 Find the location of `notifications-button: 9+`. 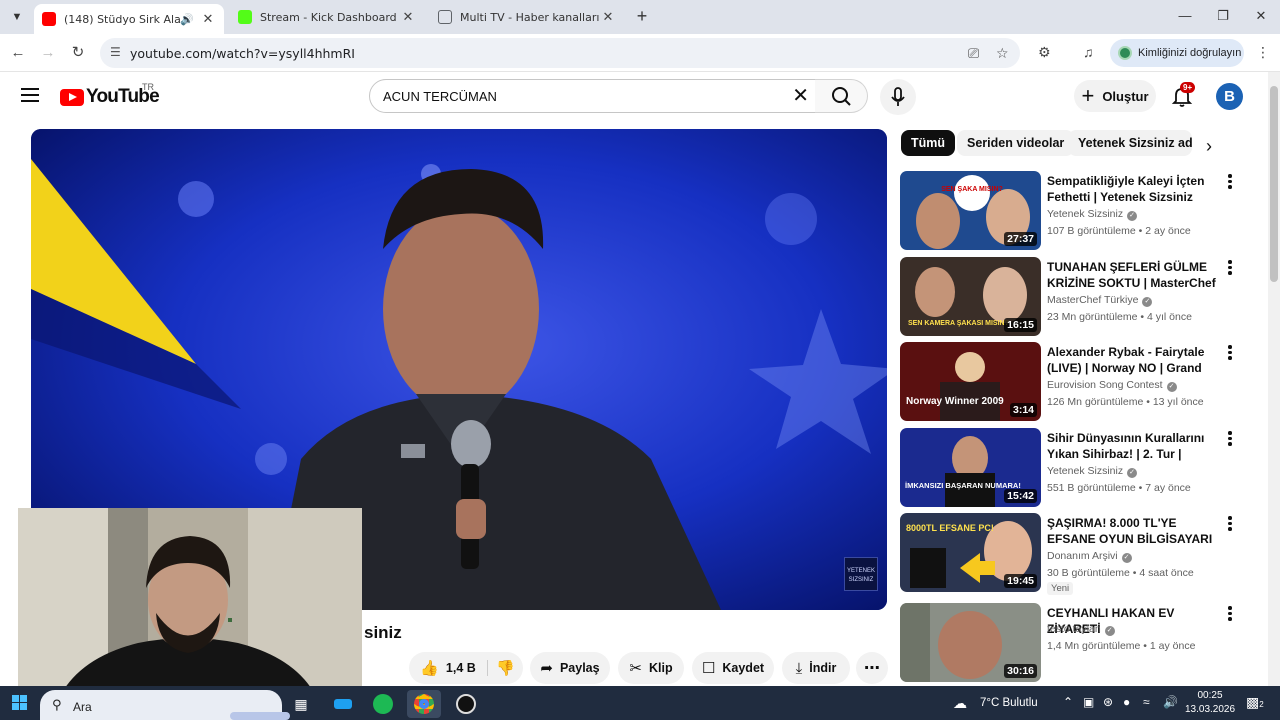

notifications-button: 9+ is located at coordinates (1183, 95).